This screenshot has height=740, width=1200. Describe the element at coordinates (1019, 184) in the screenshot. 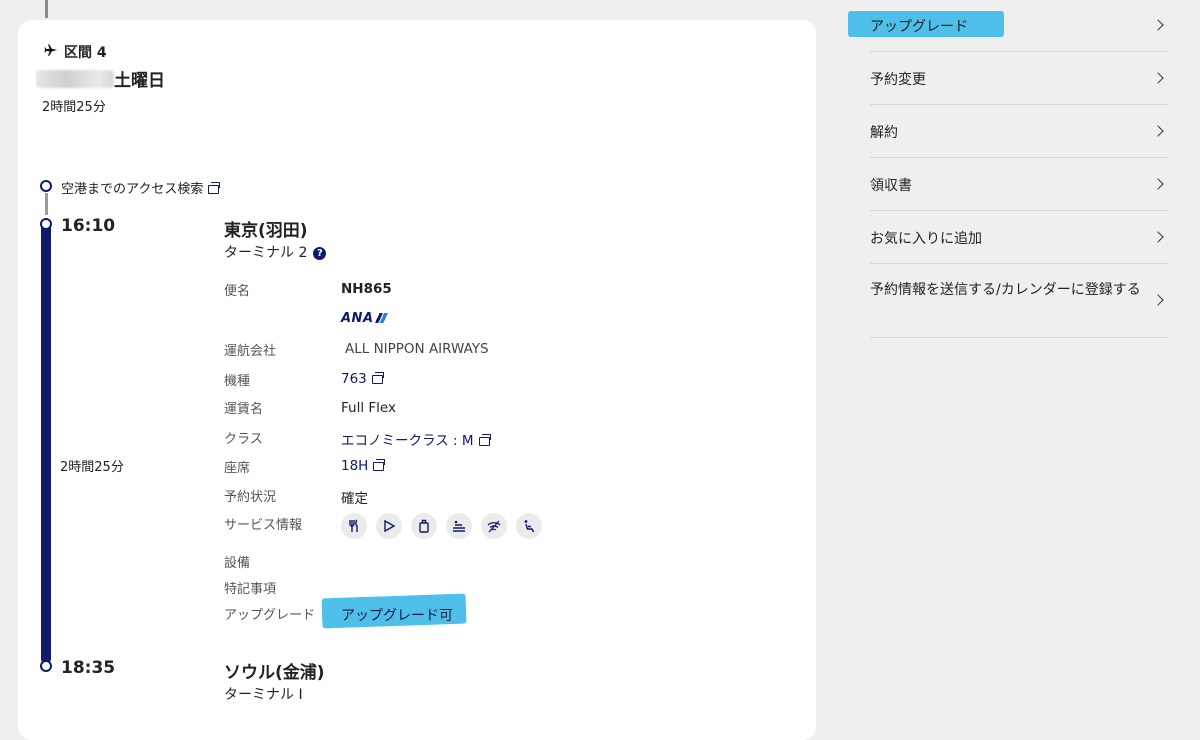

I see `menu-item-receipt: 領収書` at that location.